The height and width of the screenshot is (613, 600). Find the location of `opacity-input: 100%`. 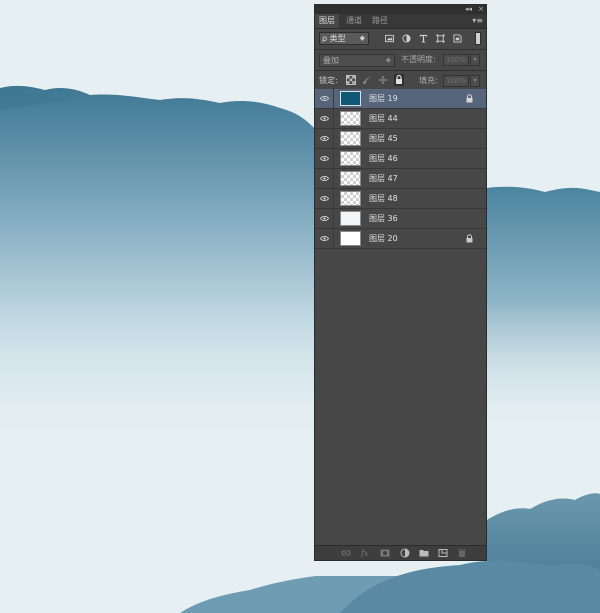

opacity-input: 100% is located at coordinates (456, 60).